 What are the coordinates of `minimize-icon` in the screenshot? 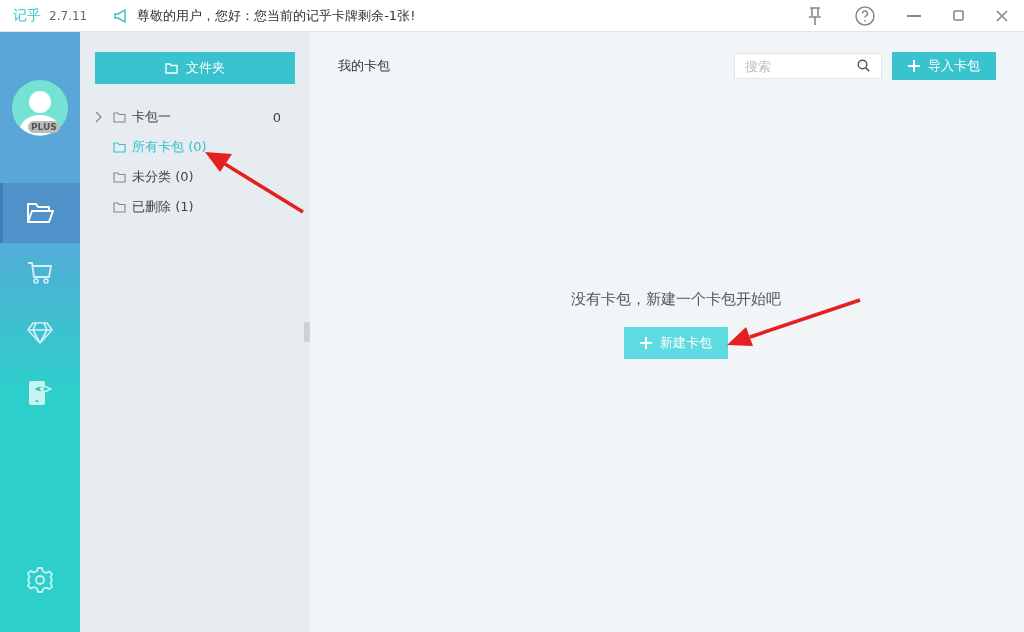 It's located at (914, 15).